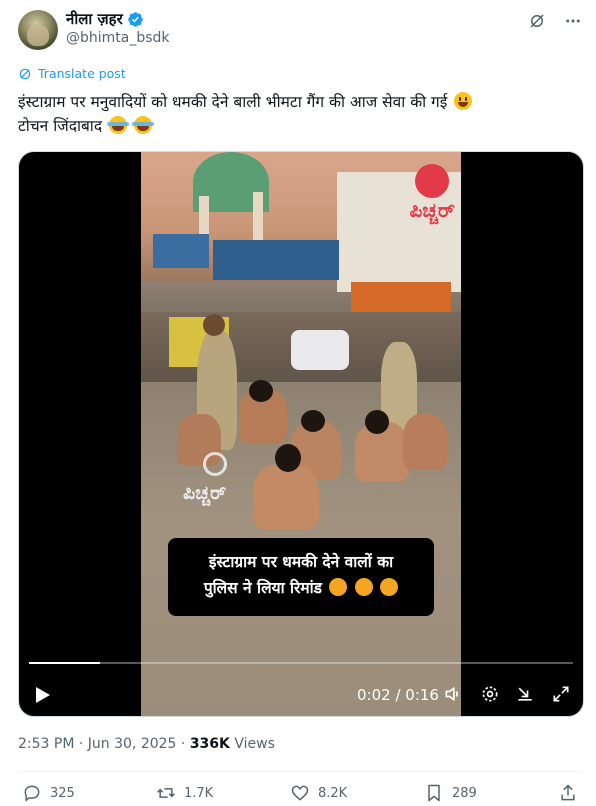 The height and width of the screenshot is (806, 596). Describe the element at coordinates (205, 493) in the screenshot. I see `watermark-text: ಪಿಚ್ಚರ್` at that location.